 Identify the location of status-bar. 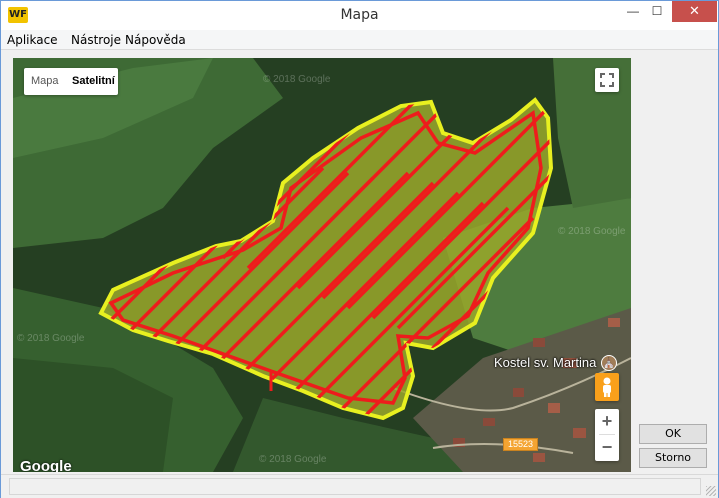
(359, 486).